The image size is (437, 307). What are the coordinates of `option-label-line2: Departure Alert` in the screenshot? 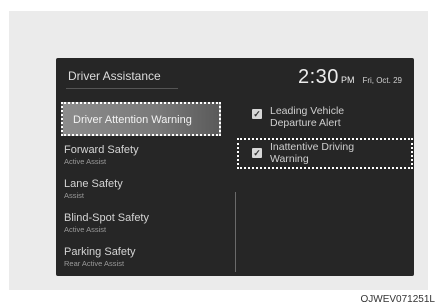 It's located at (305, 123).